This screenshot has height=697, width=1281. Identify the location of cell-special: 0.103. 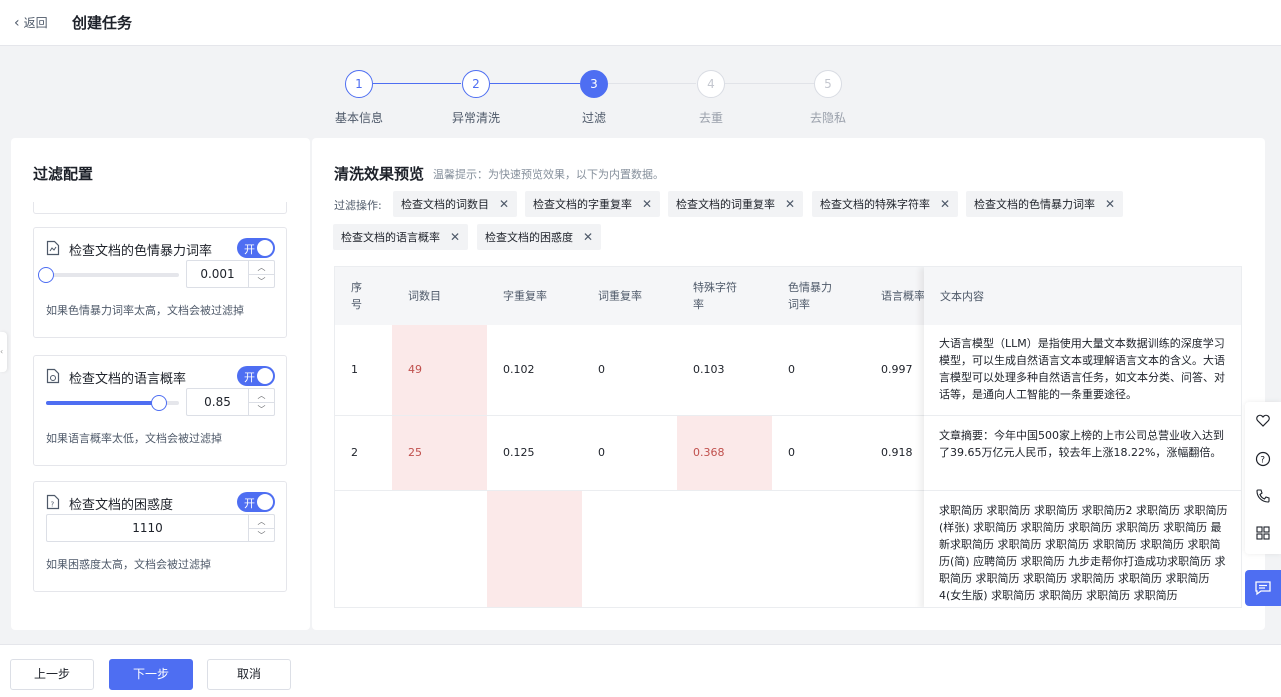
(709, 369).